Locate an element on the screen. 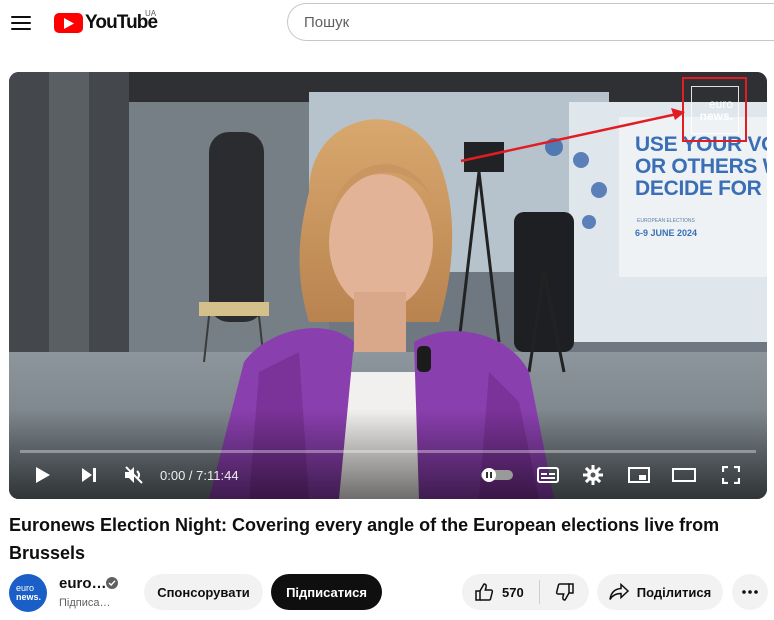 This screenshot has width=774, height=620. more-icon is located at coordinates (750, 592).